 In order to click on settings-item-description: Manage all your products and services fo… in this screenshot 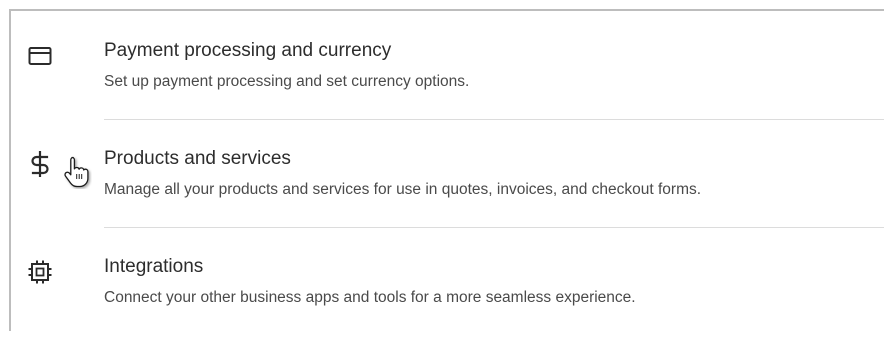, I will do `click(403, 189)`.